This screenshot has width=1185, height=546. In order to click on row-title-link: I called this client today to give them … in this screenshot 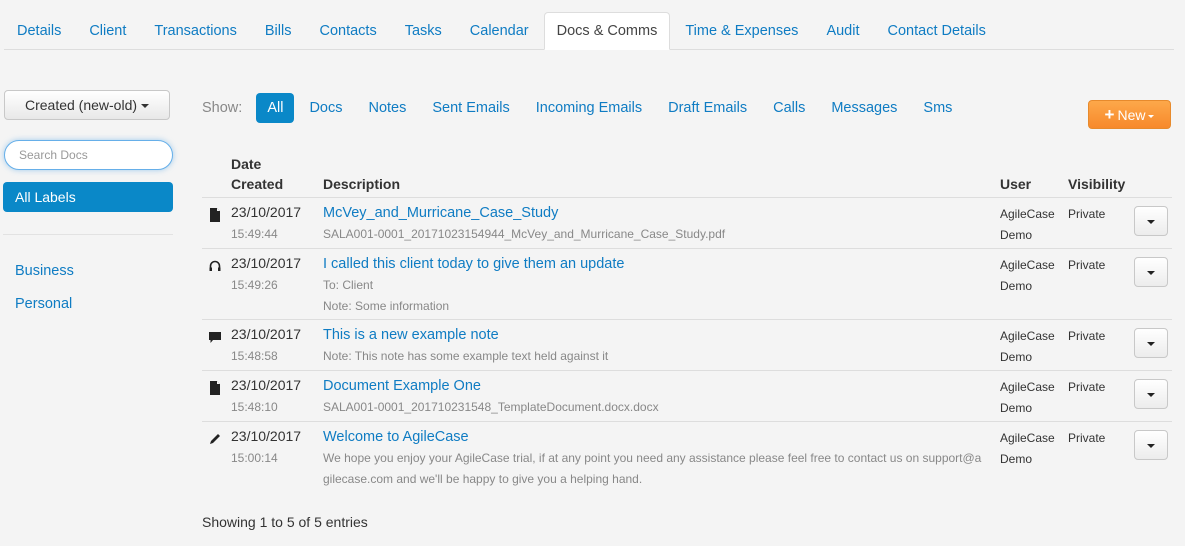, I will do `click(653, 264)`.